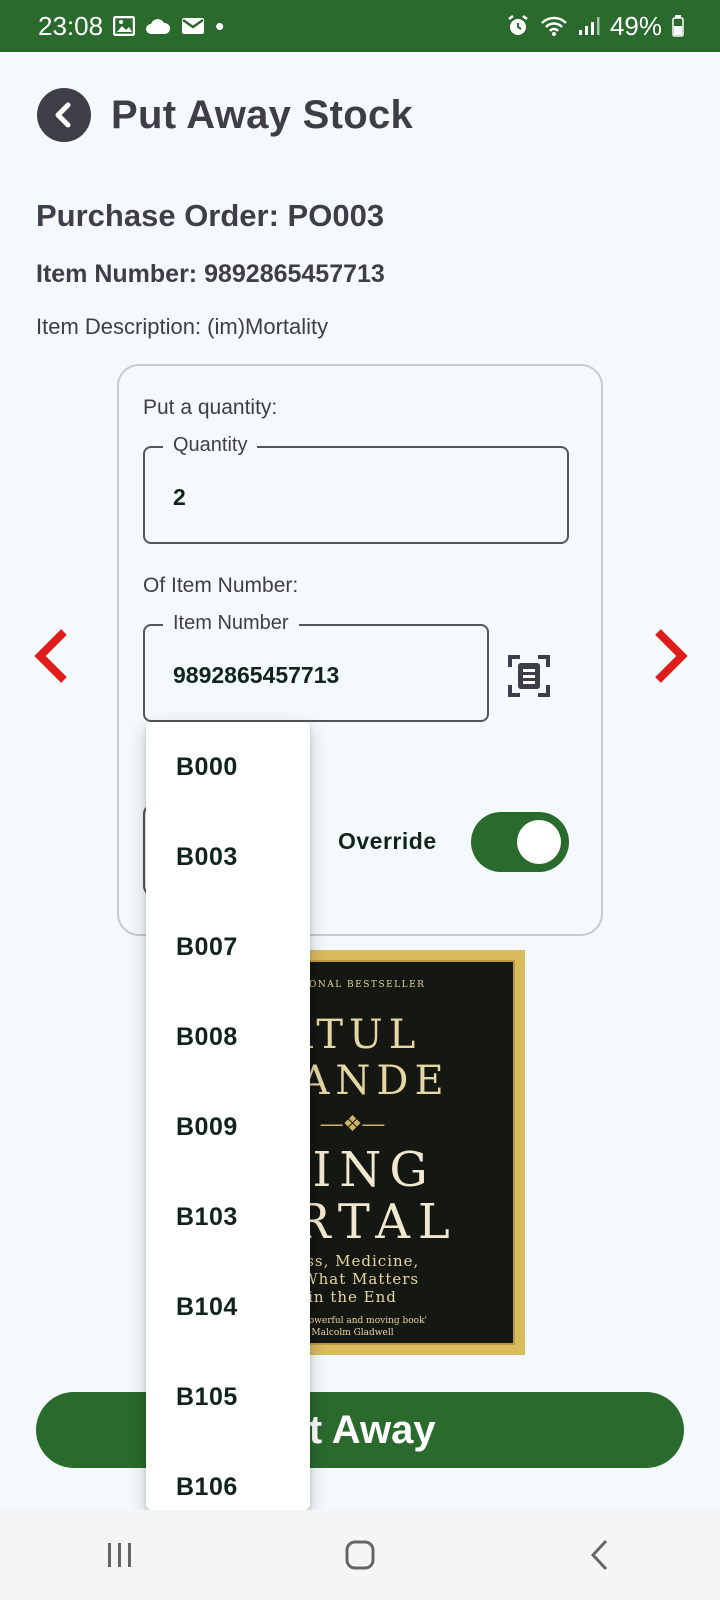  I want to click on battery-icon, so click(678, 26).